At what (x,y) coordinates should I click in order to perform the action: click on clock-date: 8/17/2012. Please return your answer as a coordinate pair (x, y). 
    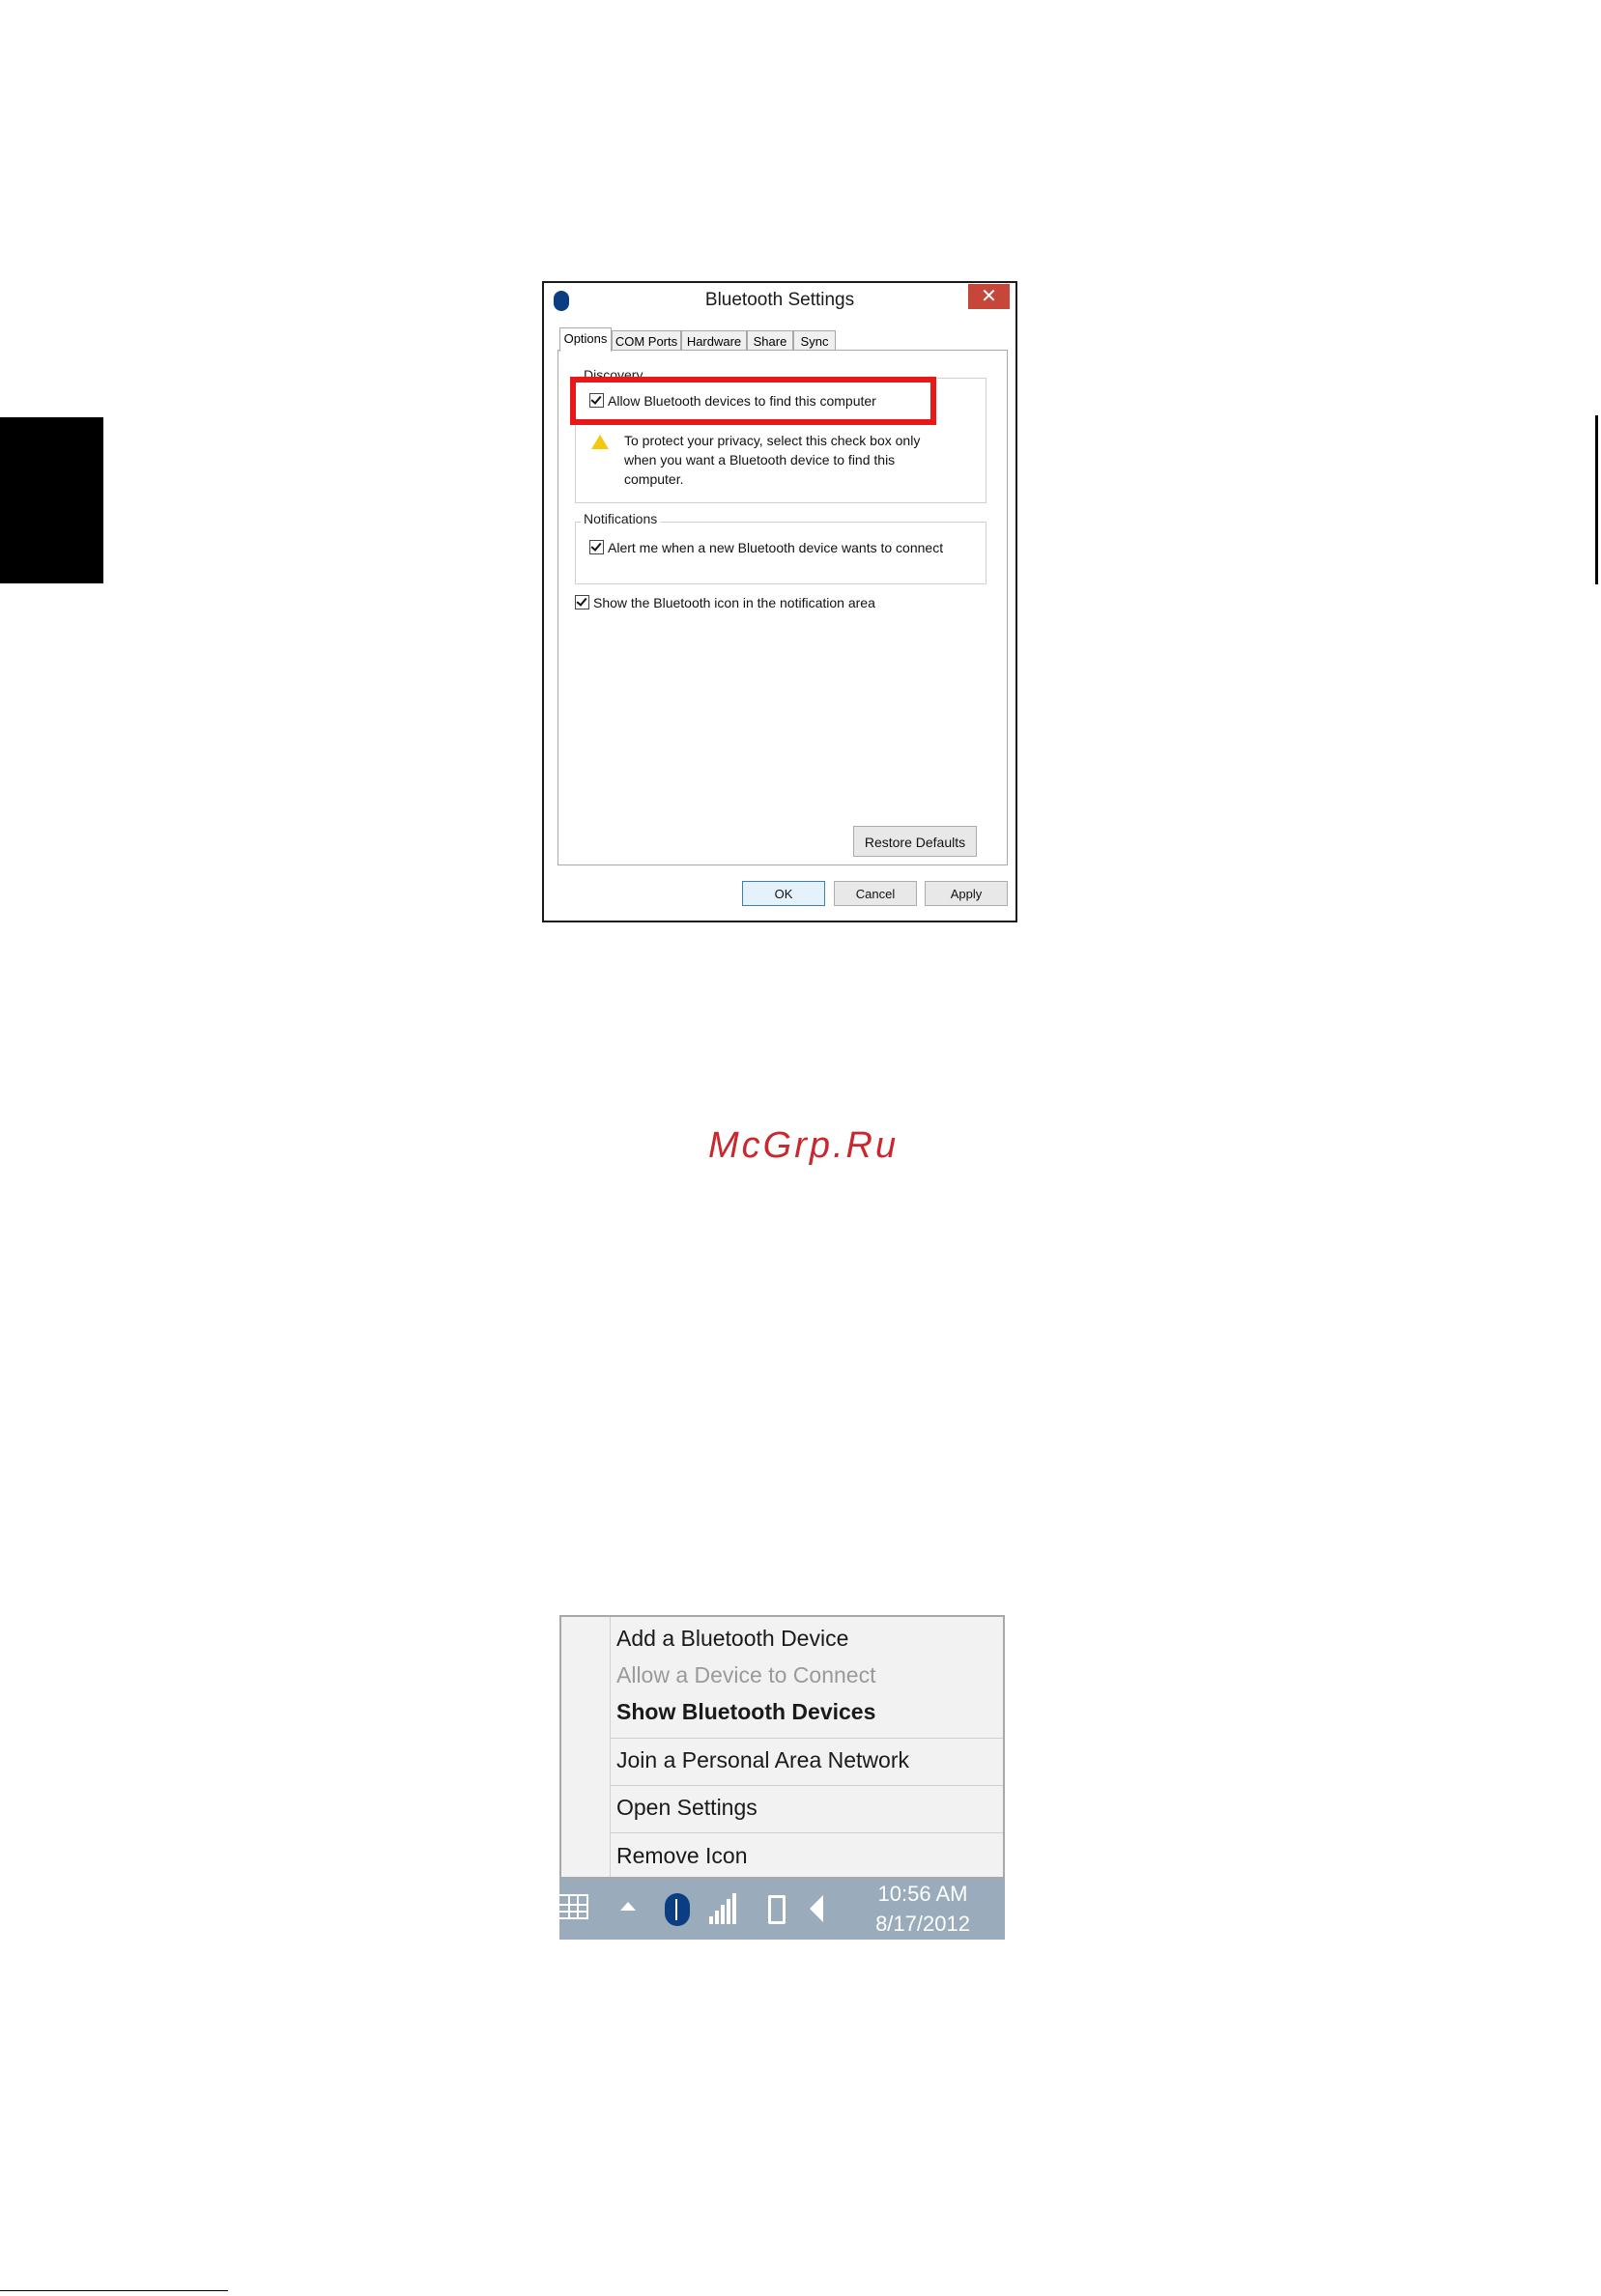
    Looking at the image, I should click on (922, 1924).